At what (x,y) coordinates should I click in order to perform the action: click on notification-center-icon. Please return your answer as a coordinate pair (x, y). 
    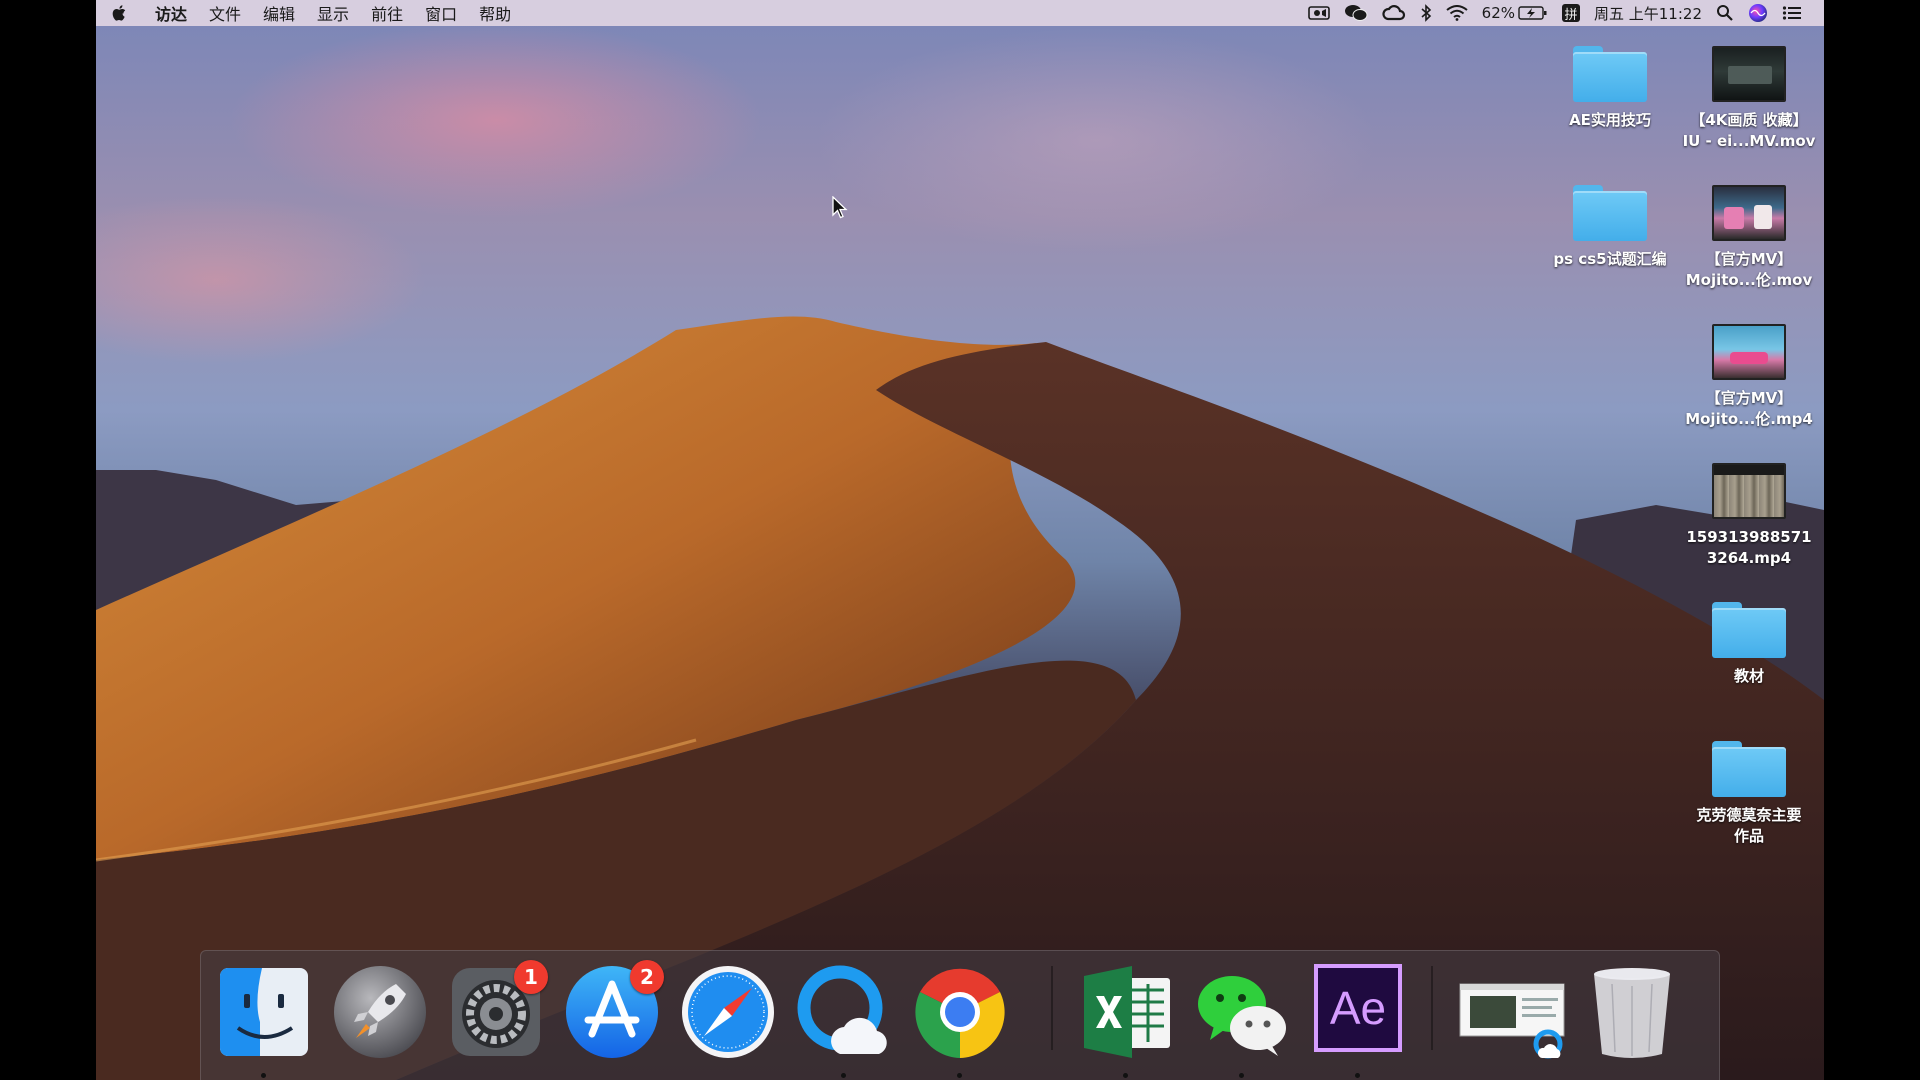
    Looking at the image, I should click on (1792, 13).